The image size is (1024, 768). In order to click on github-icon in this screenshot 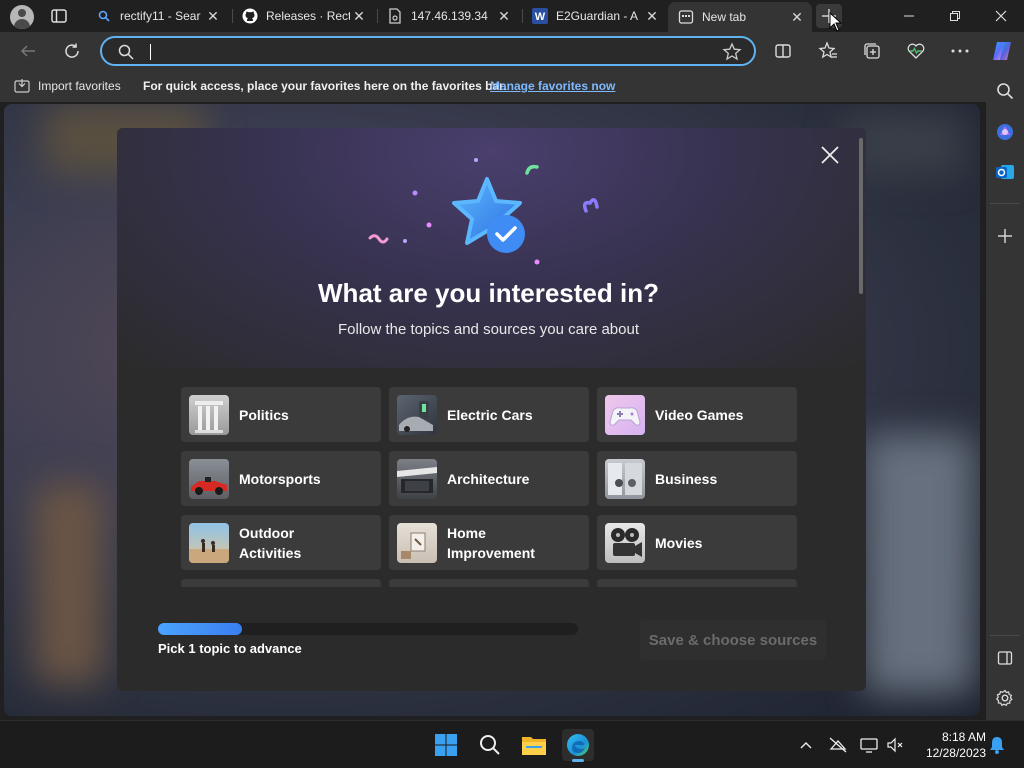, I will do `click(250, 16)`.